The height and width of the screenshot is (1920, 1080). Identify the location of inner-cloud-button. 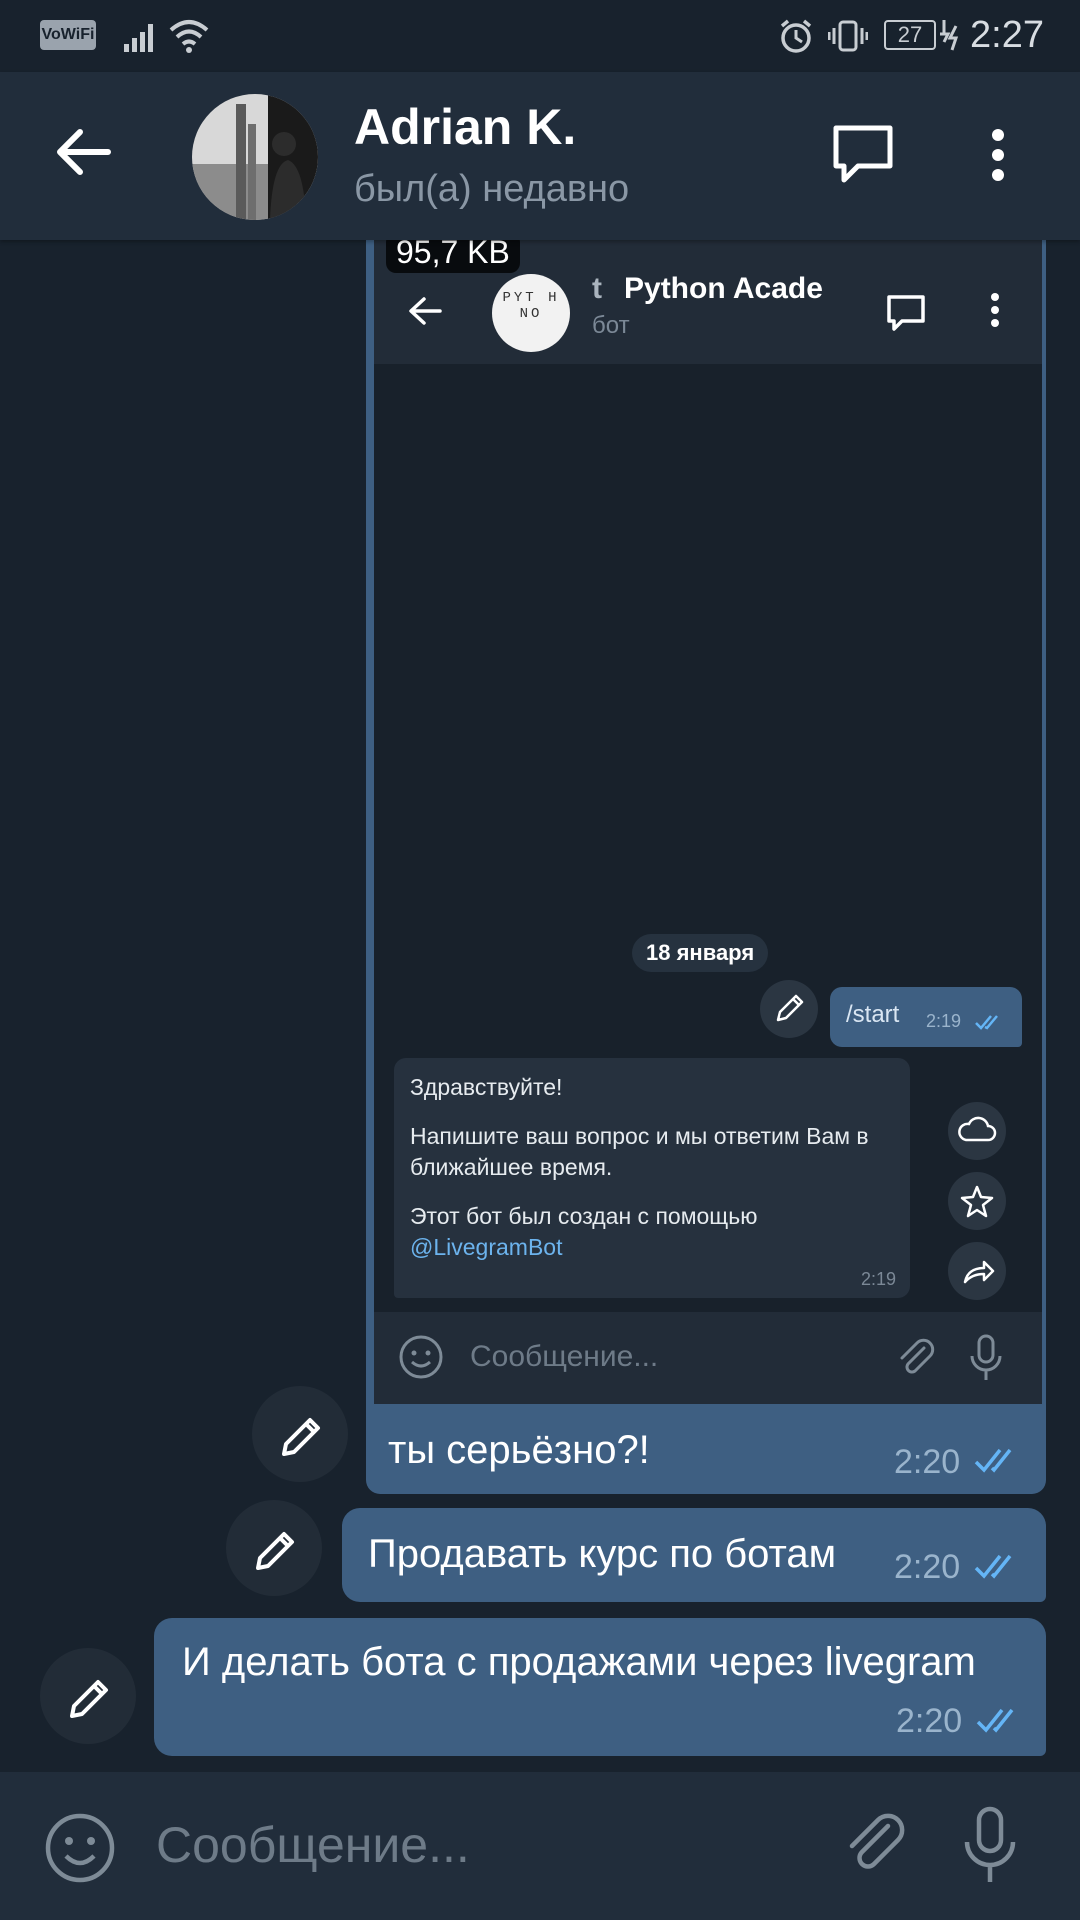
(977, 1131).